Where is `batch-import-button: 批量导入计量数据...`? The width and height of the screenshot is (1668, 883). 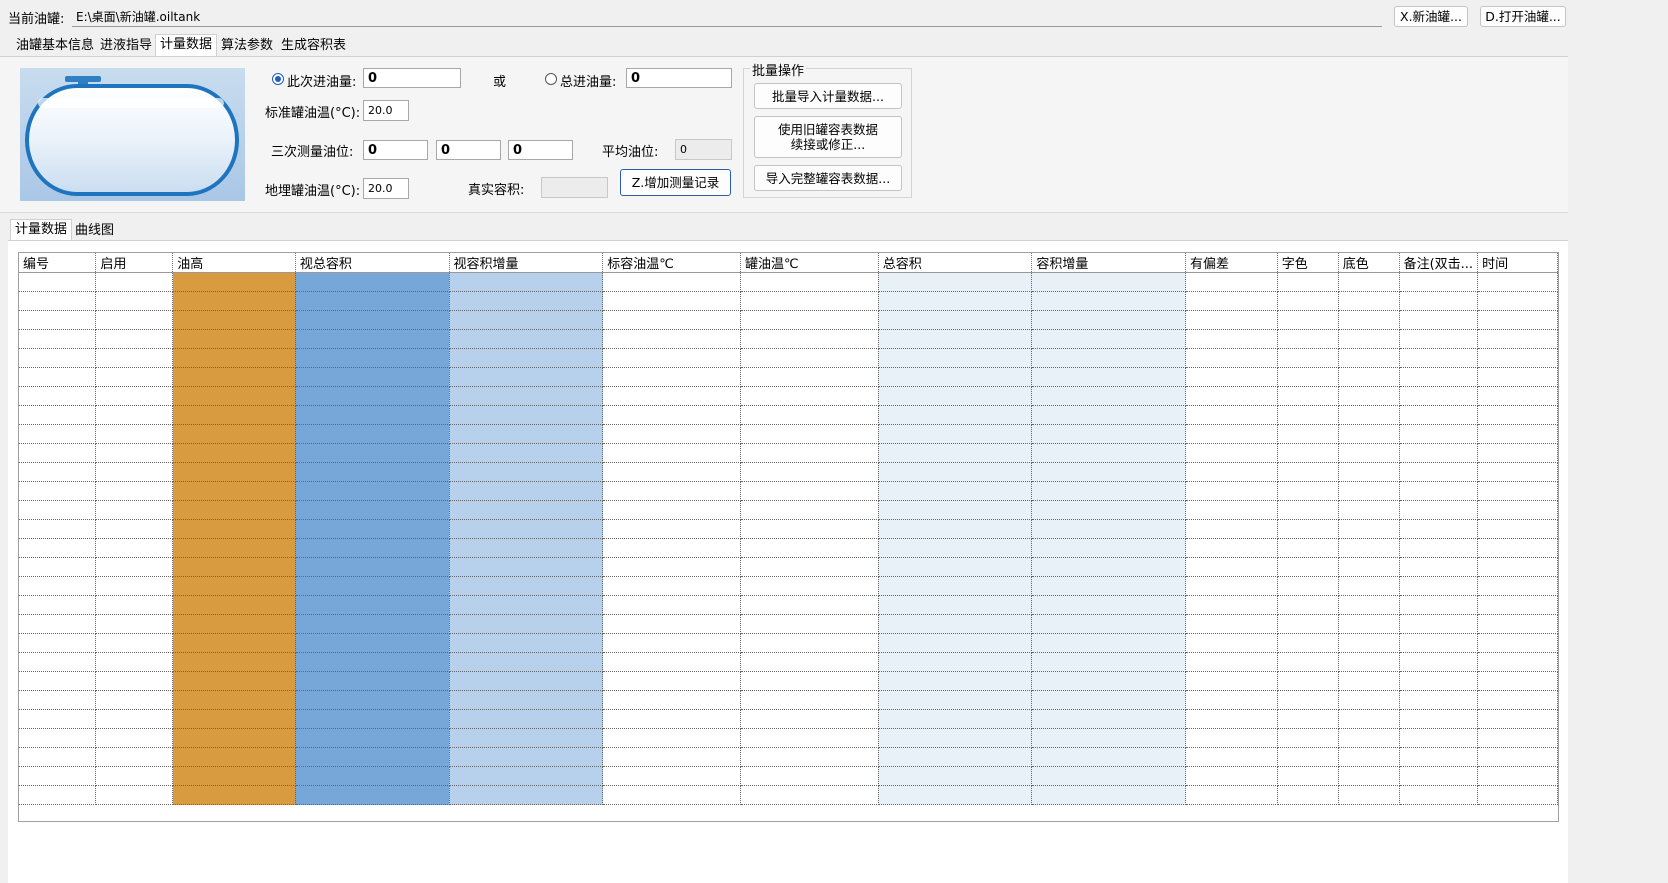 batch-import-button: 批量导入计量数据... is located at coordinates (828, 96).